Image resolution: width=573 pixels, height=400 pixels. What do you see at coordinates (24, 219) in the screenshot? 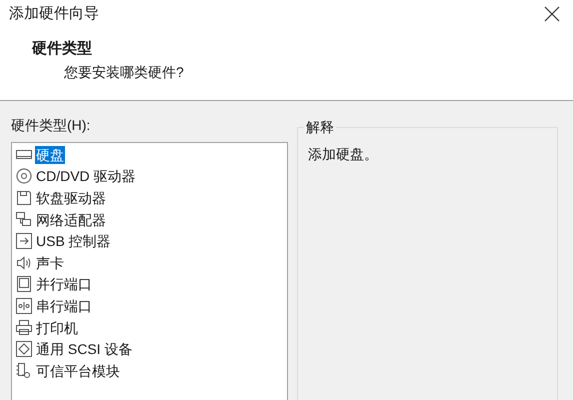
I see `network-icon` at bounding box center [24, 219].